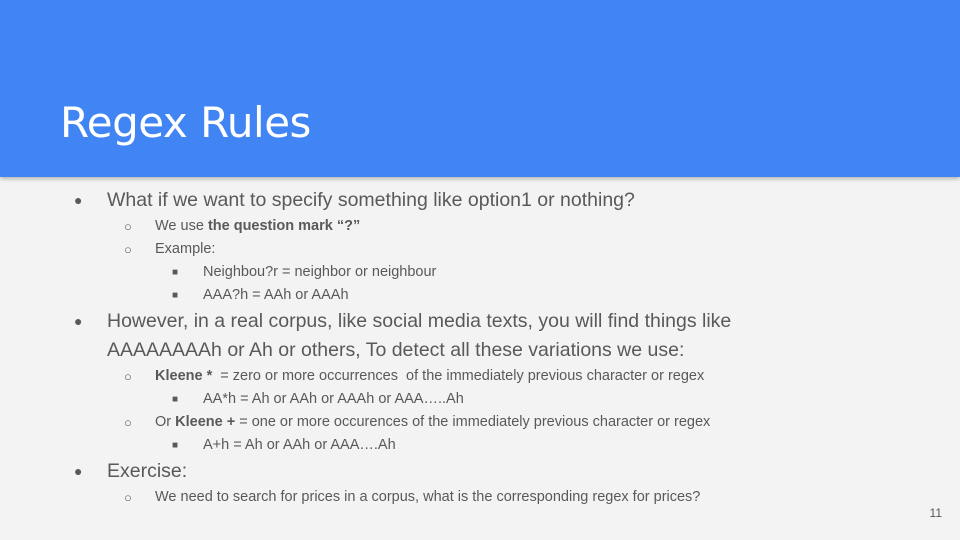 The height and width of the screenshot is (540, 960). I want to click on bullet-bold-text: Kleene +, so click(205, 422).